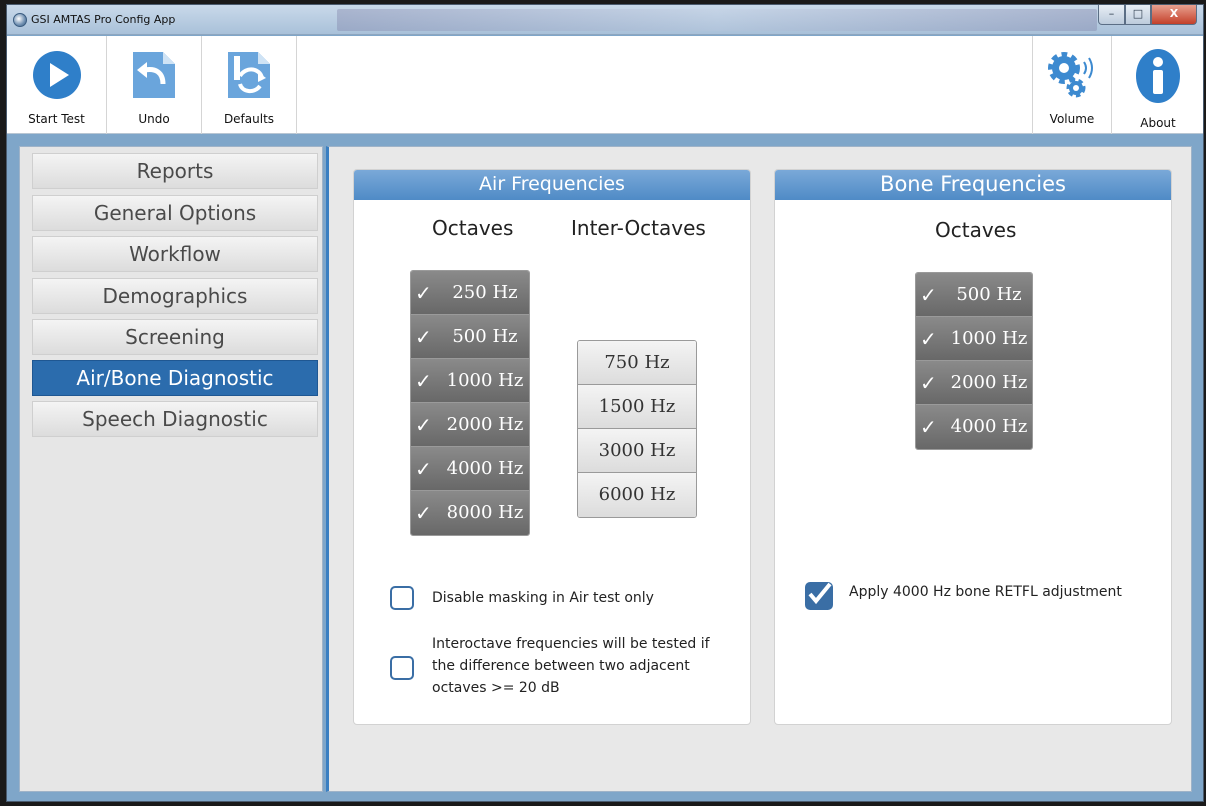 This screenshot has height=806, width=1206. Describe the element at coordinates (496, 688) in the screenshot. I see `interoctave-rule-line: octaves >= 20 dB` at that location.